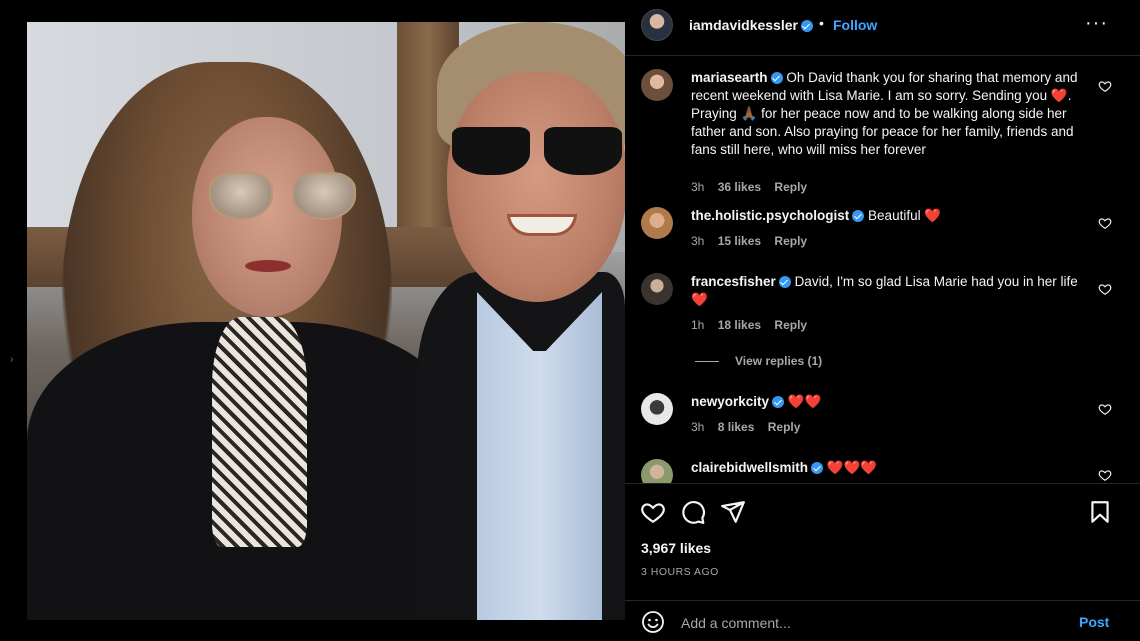 The height and width of the screenshot is (641, 1140). Describe the element at coordinates (698, 325) in the screenshot. I see `comment-time: 1h` at that location.